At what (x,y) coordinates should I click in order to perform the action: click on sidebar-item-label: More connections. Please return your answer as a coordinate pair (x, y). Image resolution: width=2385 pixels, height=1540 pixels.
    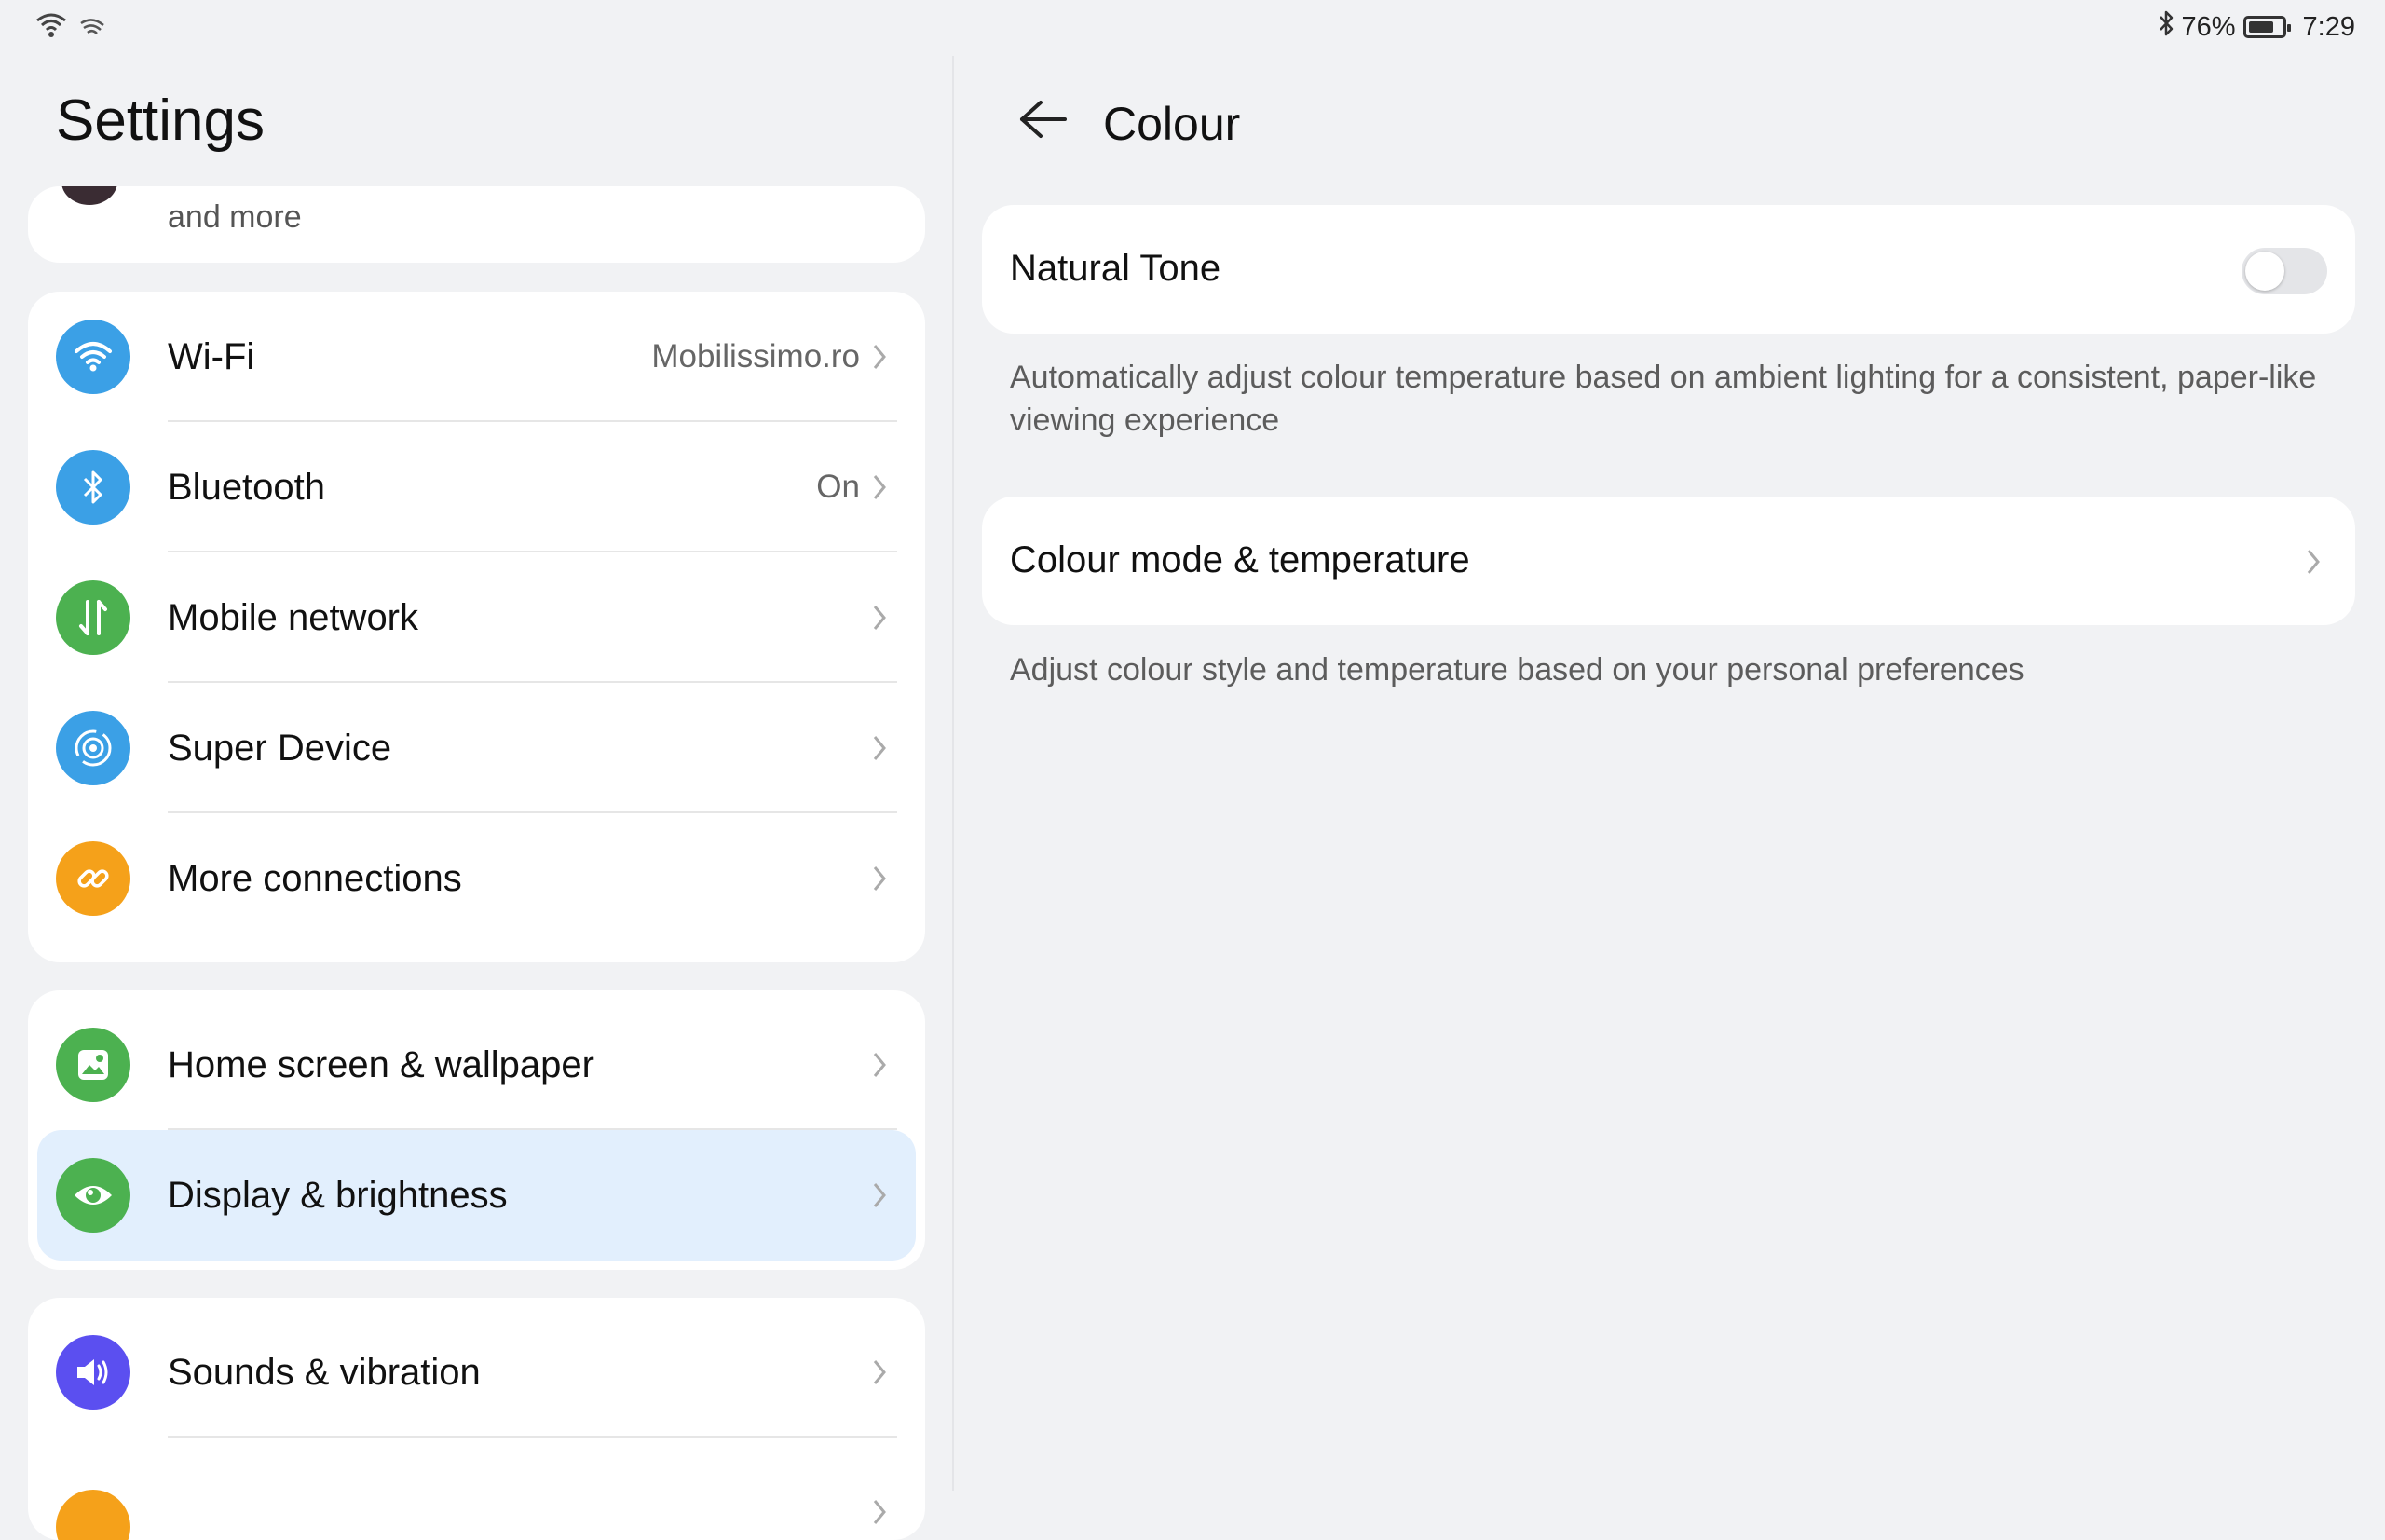
    Looking at the image, I should click on (315, 878).